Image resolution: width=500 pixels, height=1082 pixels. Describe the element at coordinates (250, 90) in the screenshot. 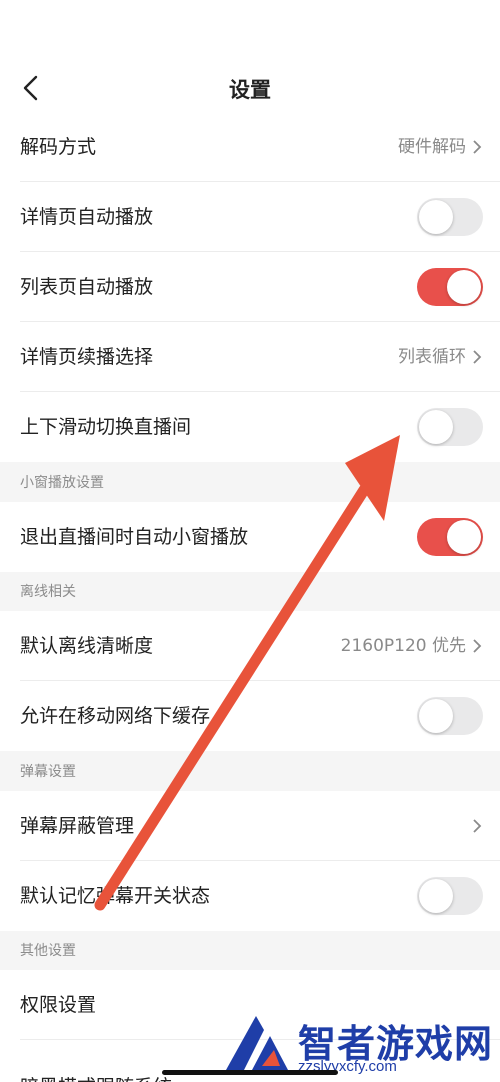

I see `page-title: 设置` at that location.